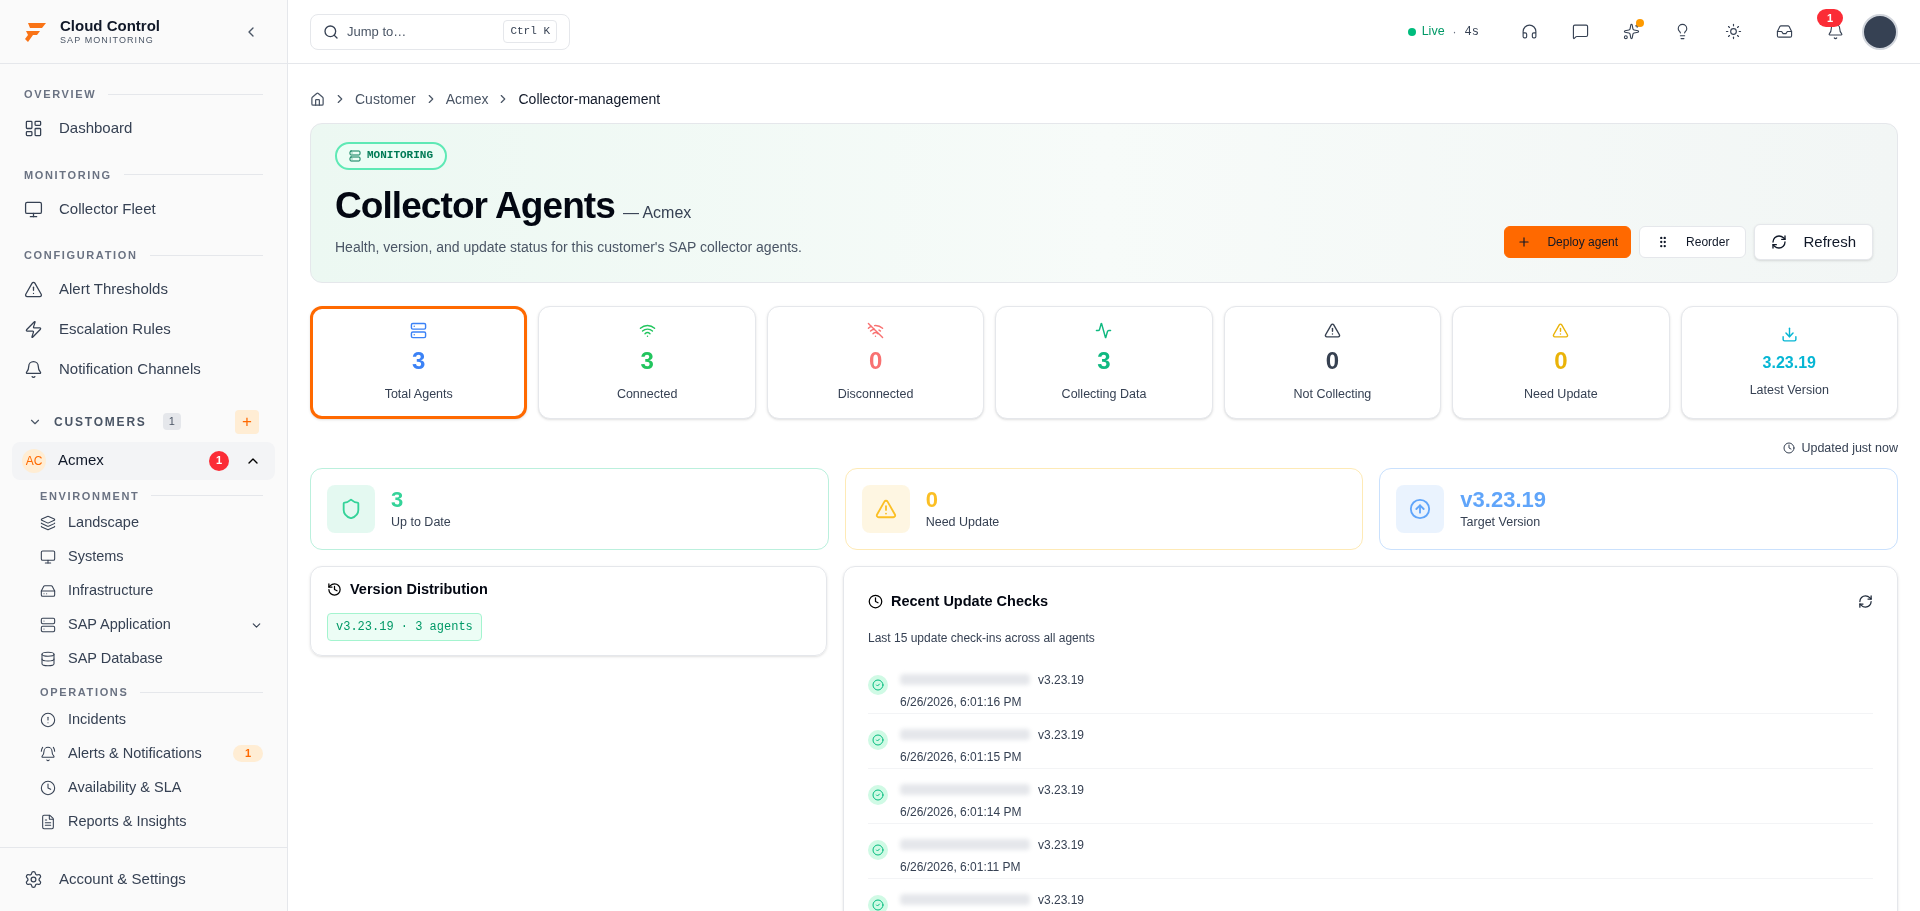  Describe the element at coordinates (475, 205) in the screenshot. I see `page-title: Collector Agents` at that location.